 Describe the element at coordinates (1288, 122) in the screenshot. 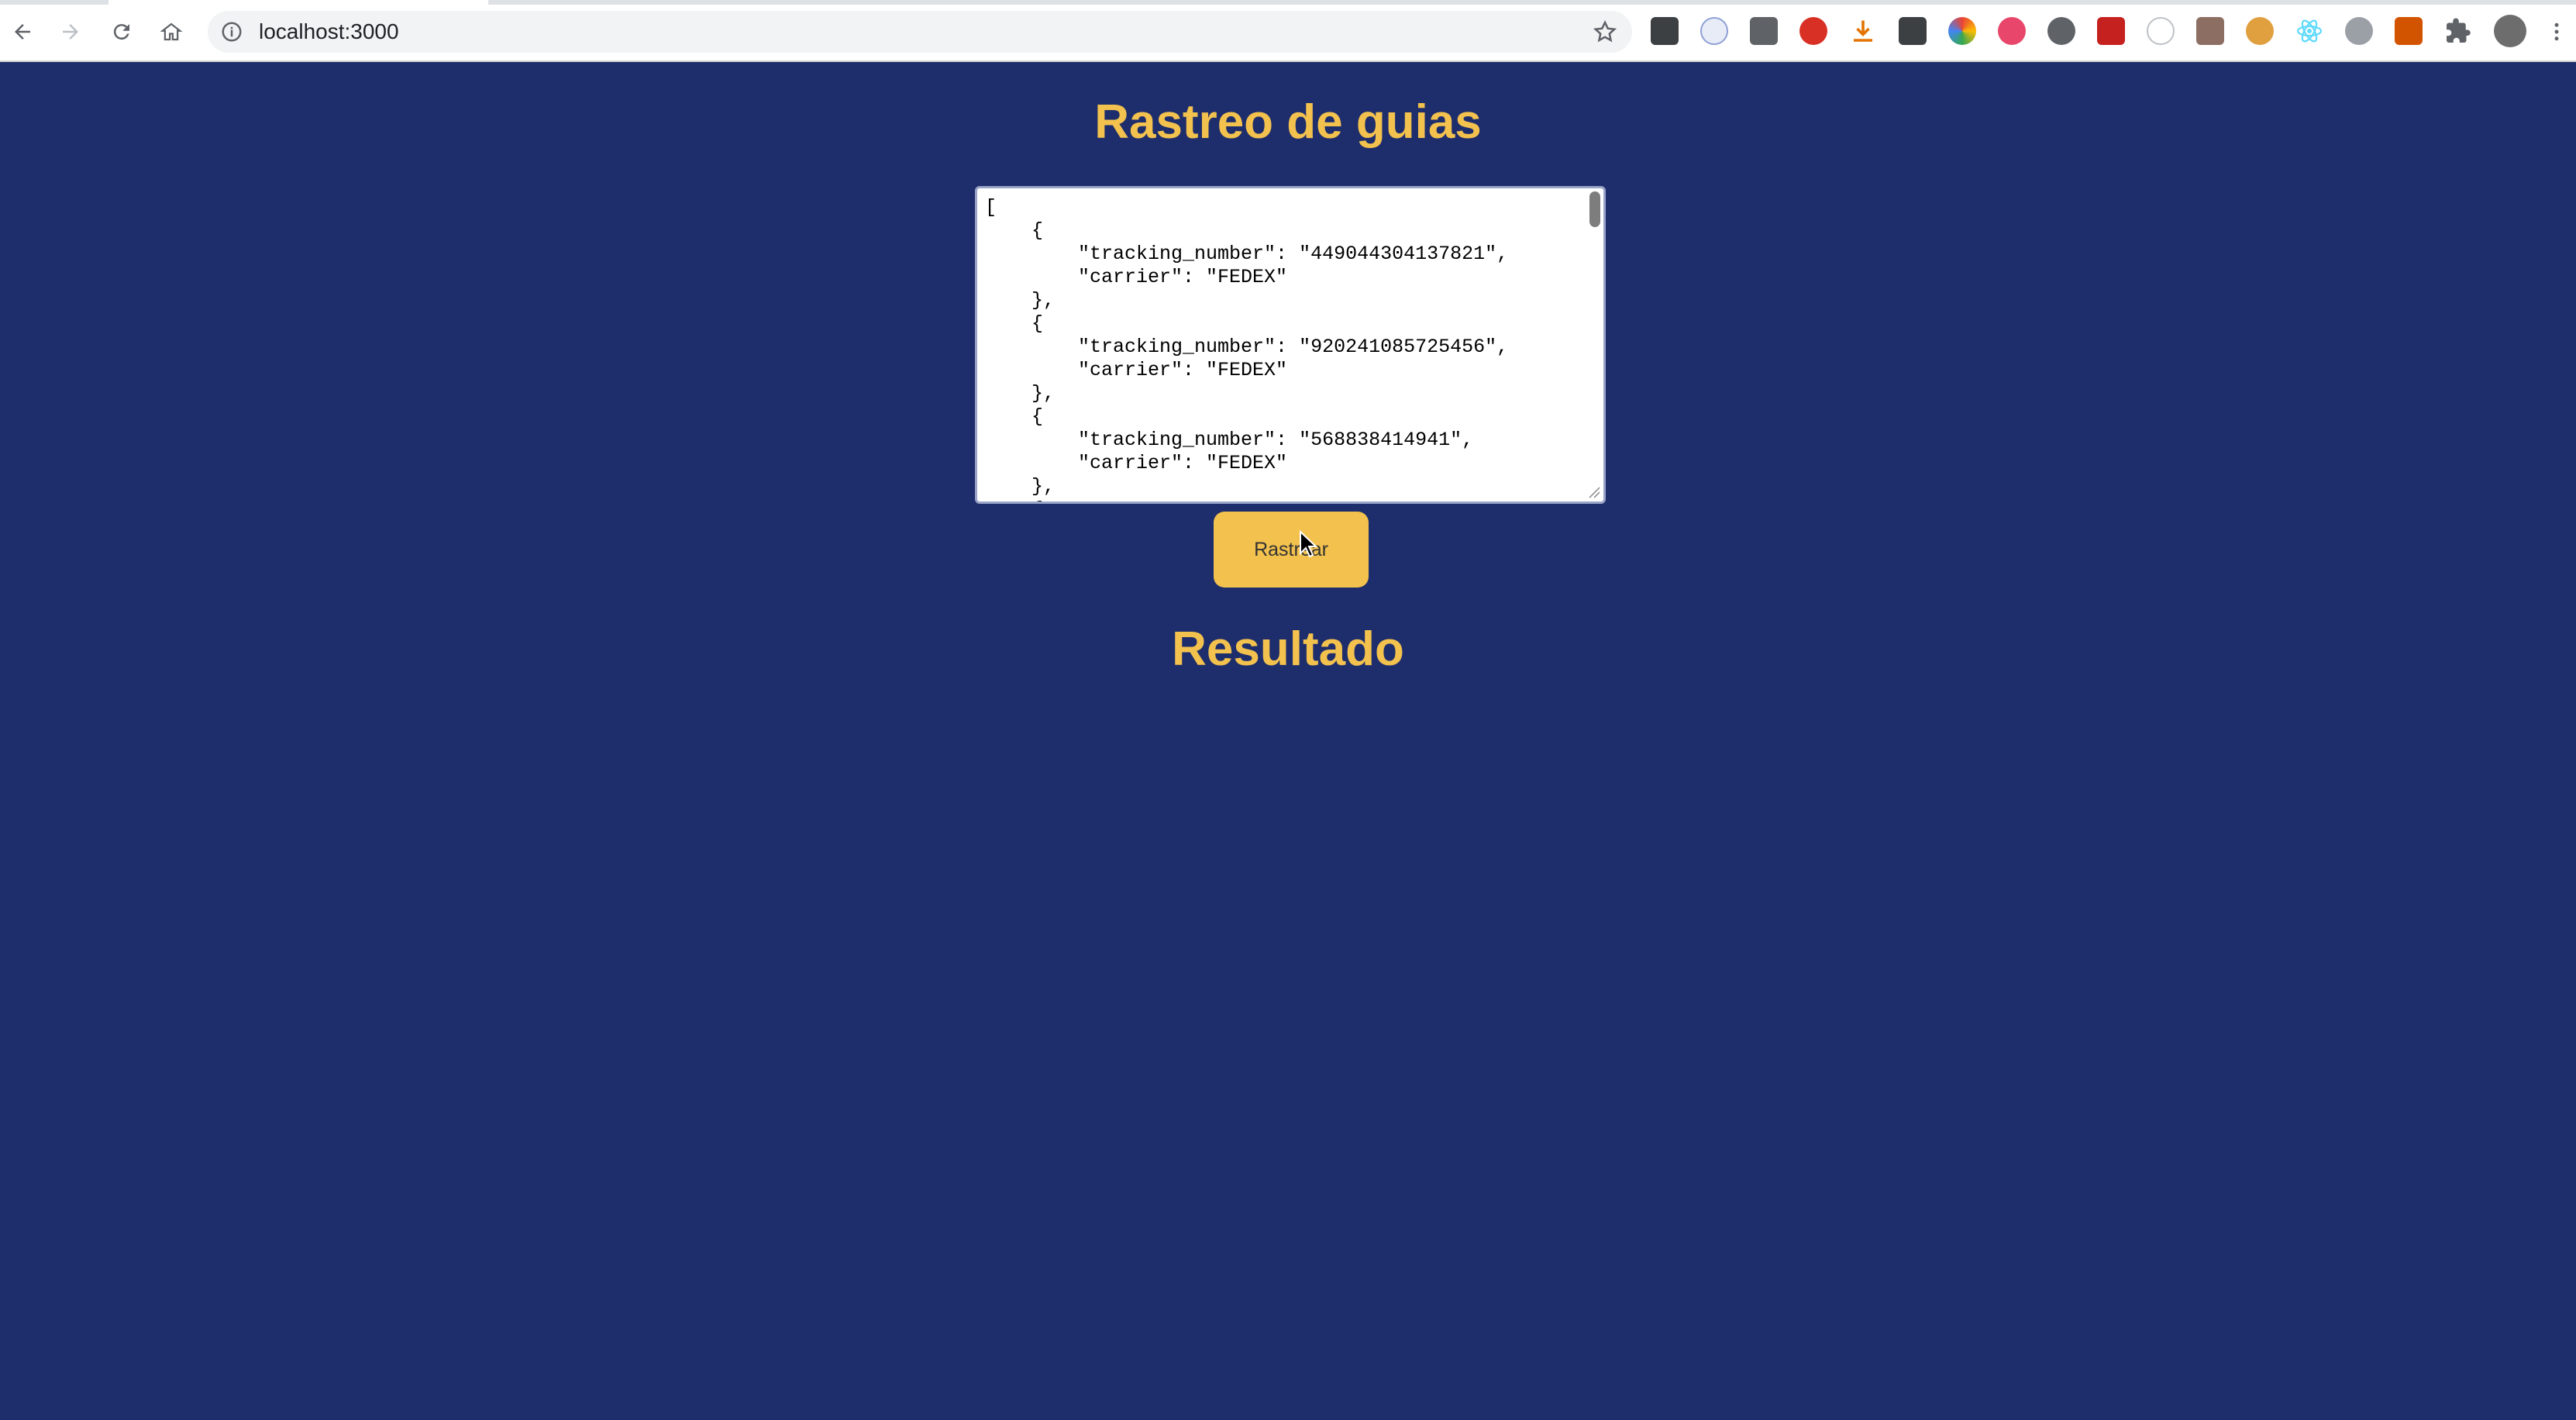

I see `page-title: Rastreo de guias` at that location.